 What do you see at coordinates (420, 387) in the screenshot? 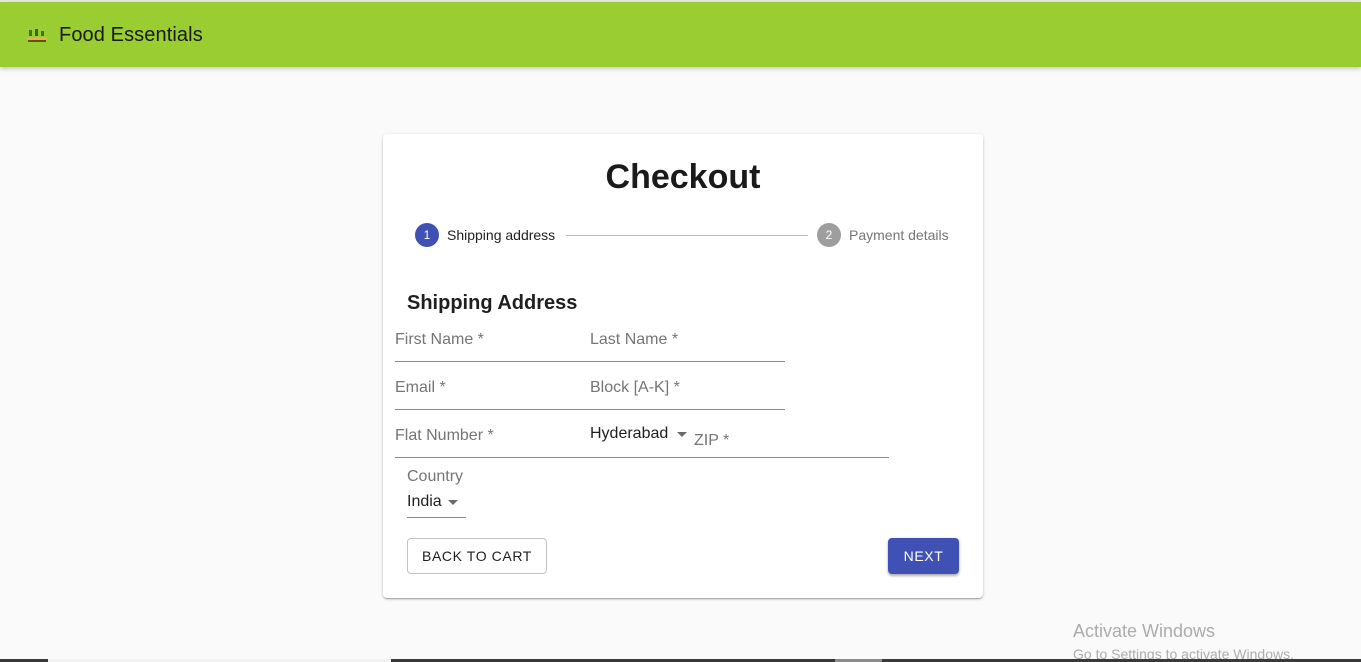
I see `email-label: Email *` at bounding box center [420, 387].